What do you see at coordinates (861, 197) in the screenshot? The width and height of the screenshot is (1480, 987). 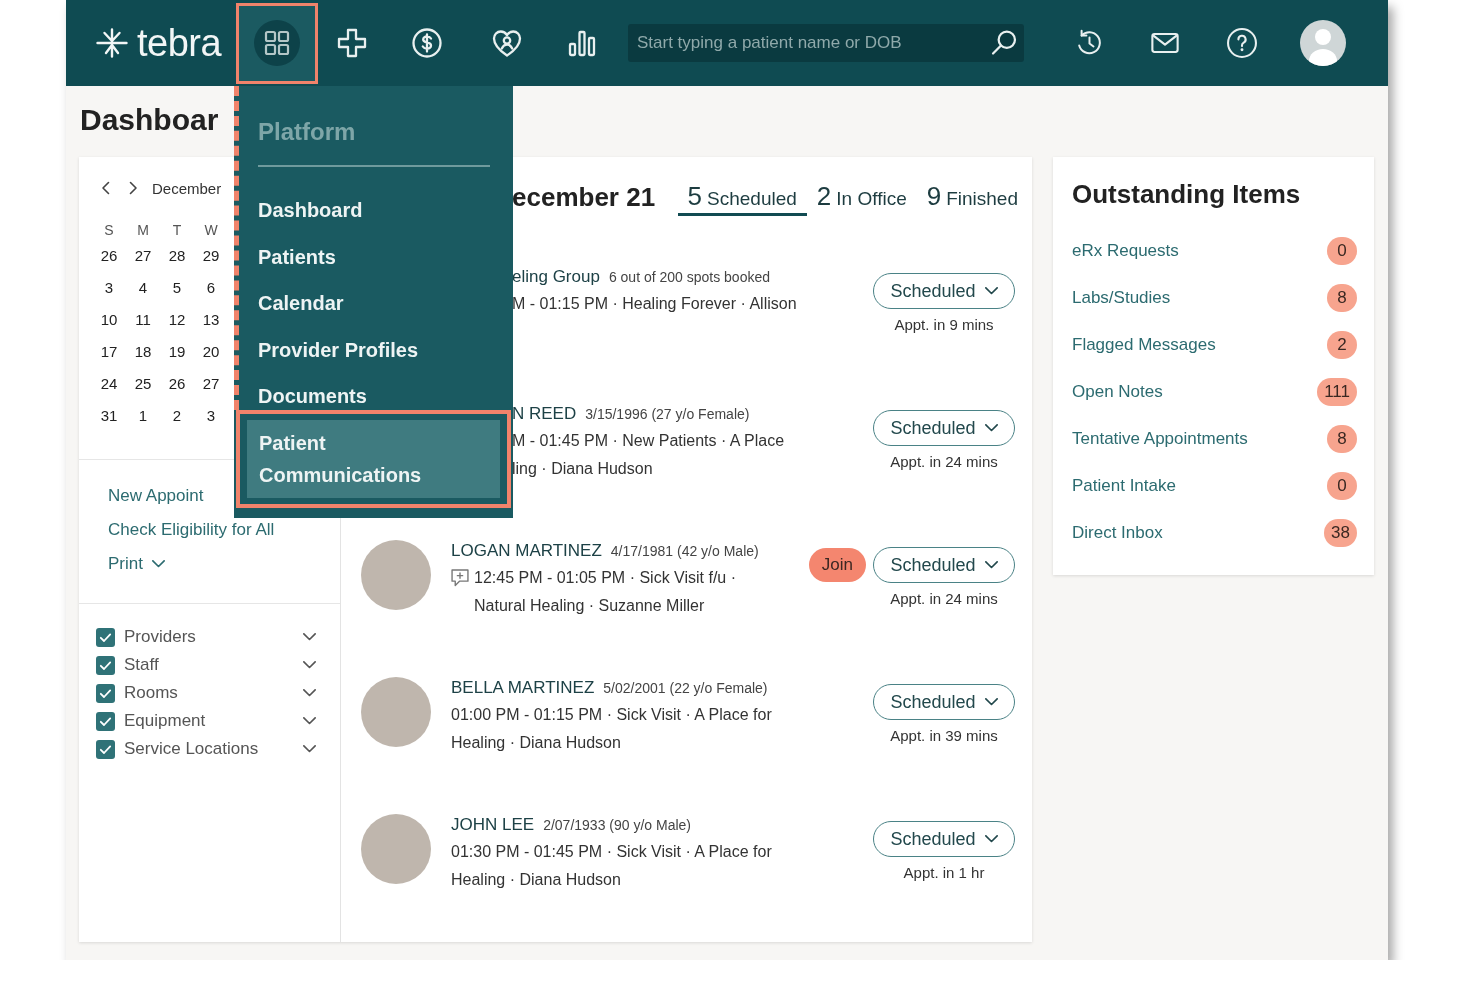 I see `tab: 2 In Office` at bounding box center [861, 197].